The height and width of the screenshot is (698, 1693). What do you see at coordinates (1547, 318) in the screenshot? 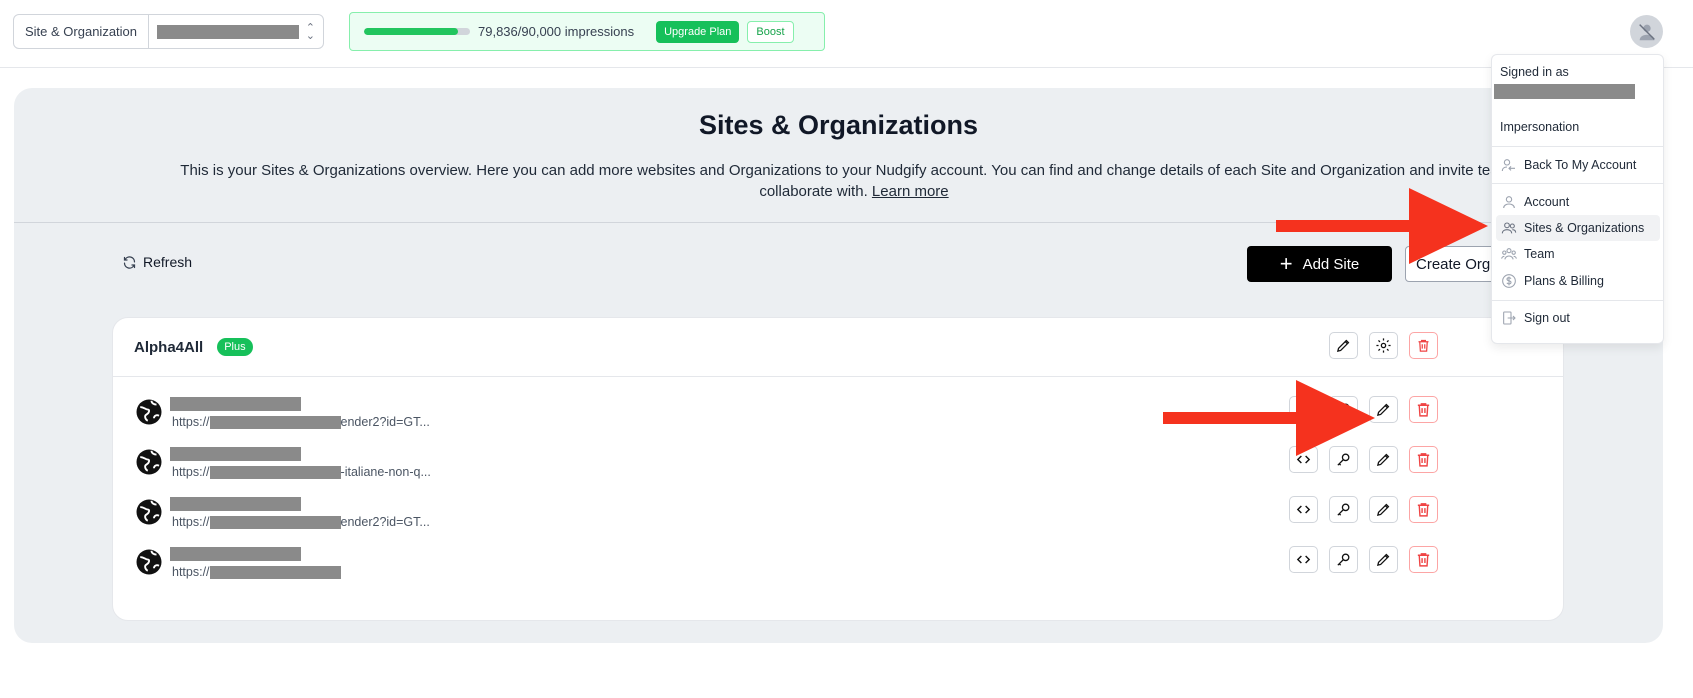
I see `menu-item-label: Sign out` at bounding box center [1547, 318].